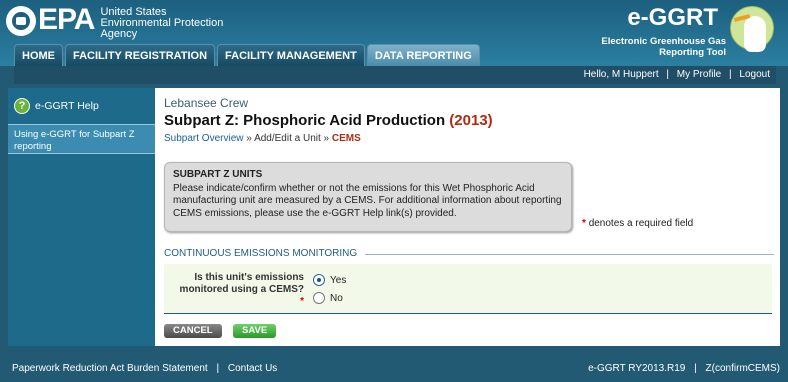 This screenshot has height=382, width=788. I want to click on cems-option-yes: Yes, so click(329, 280).